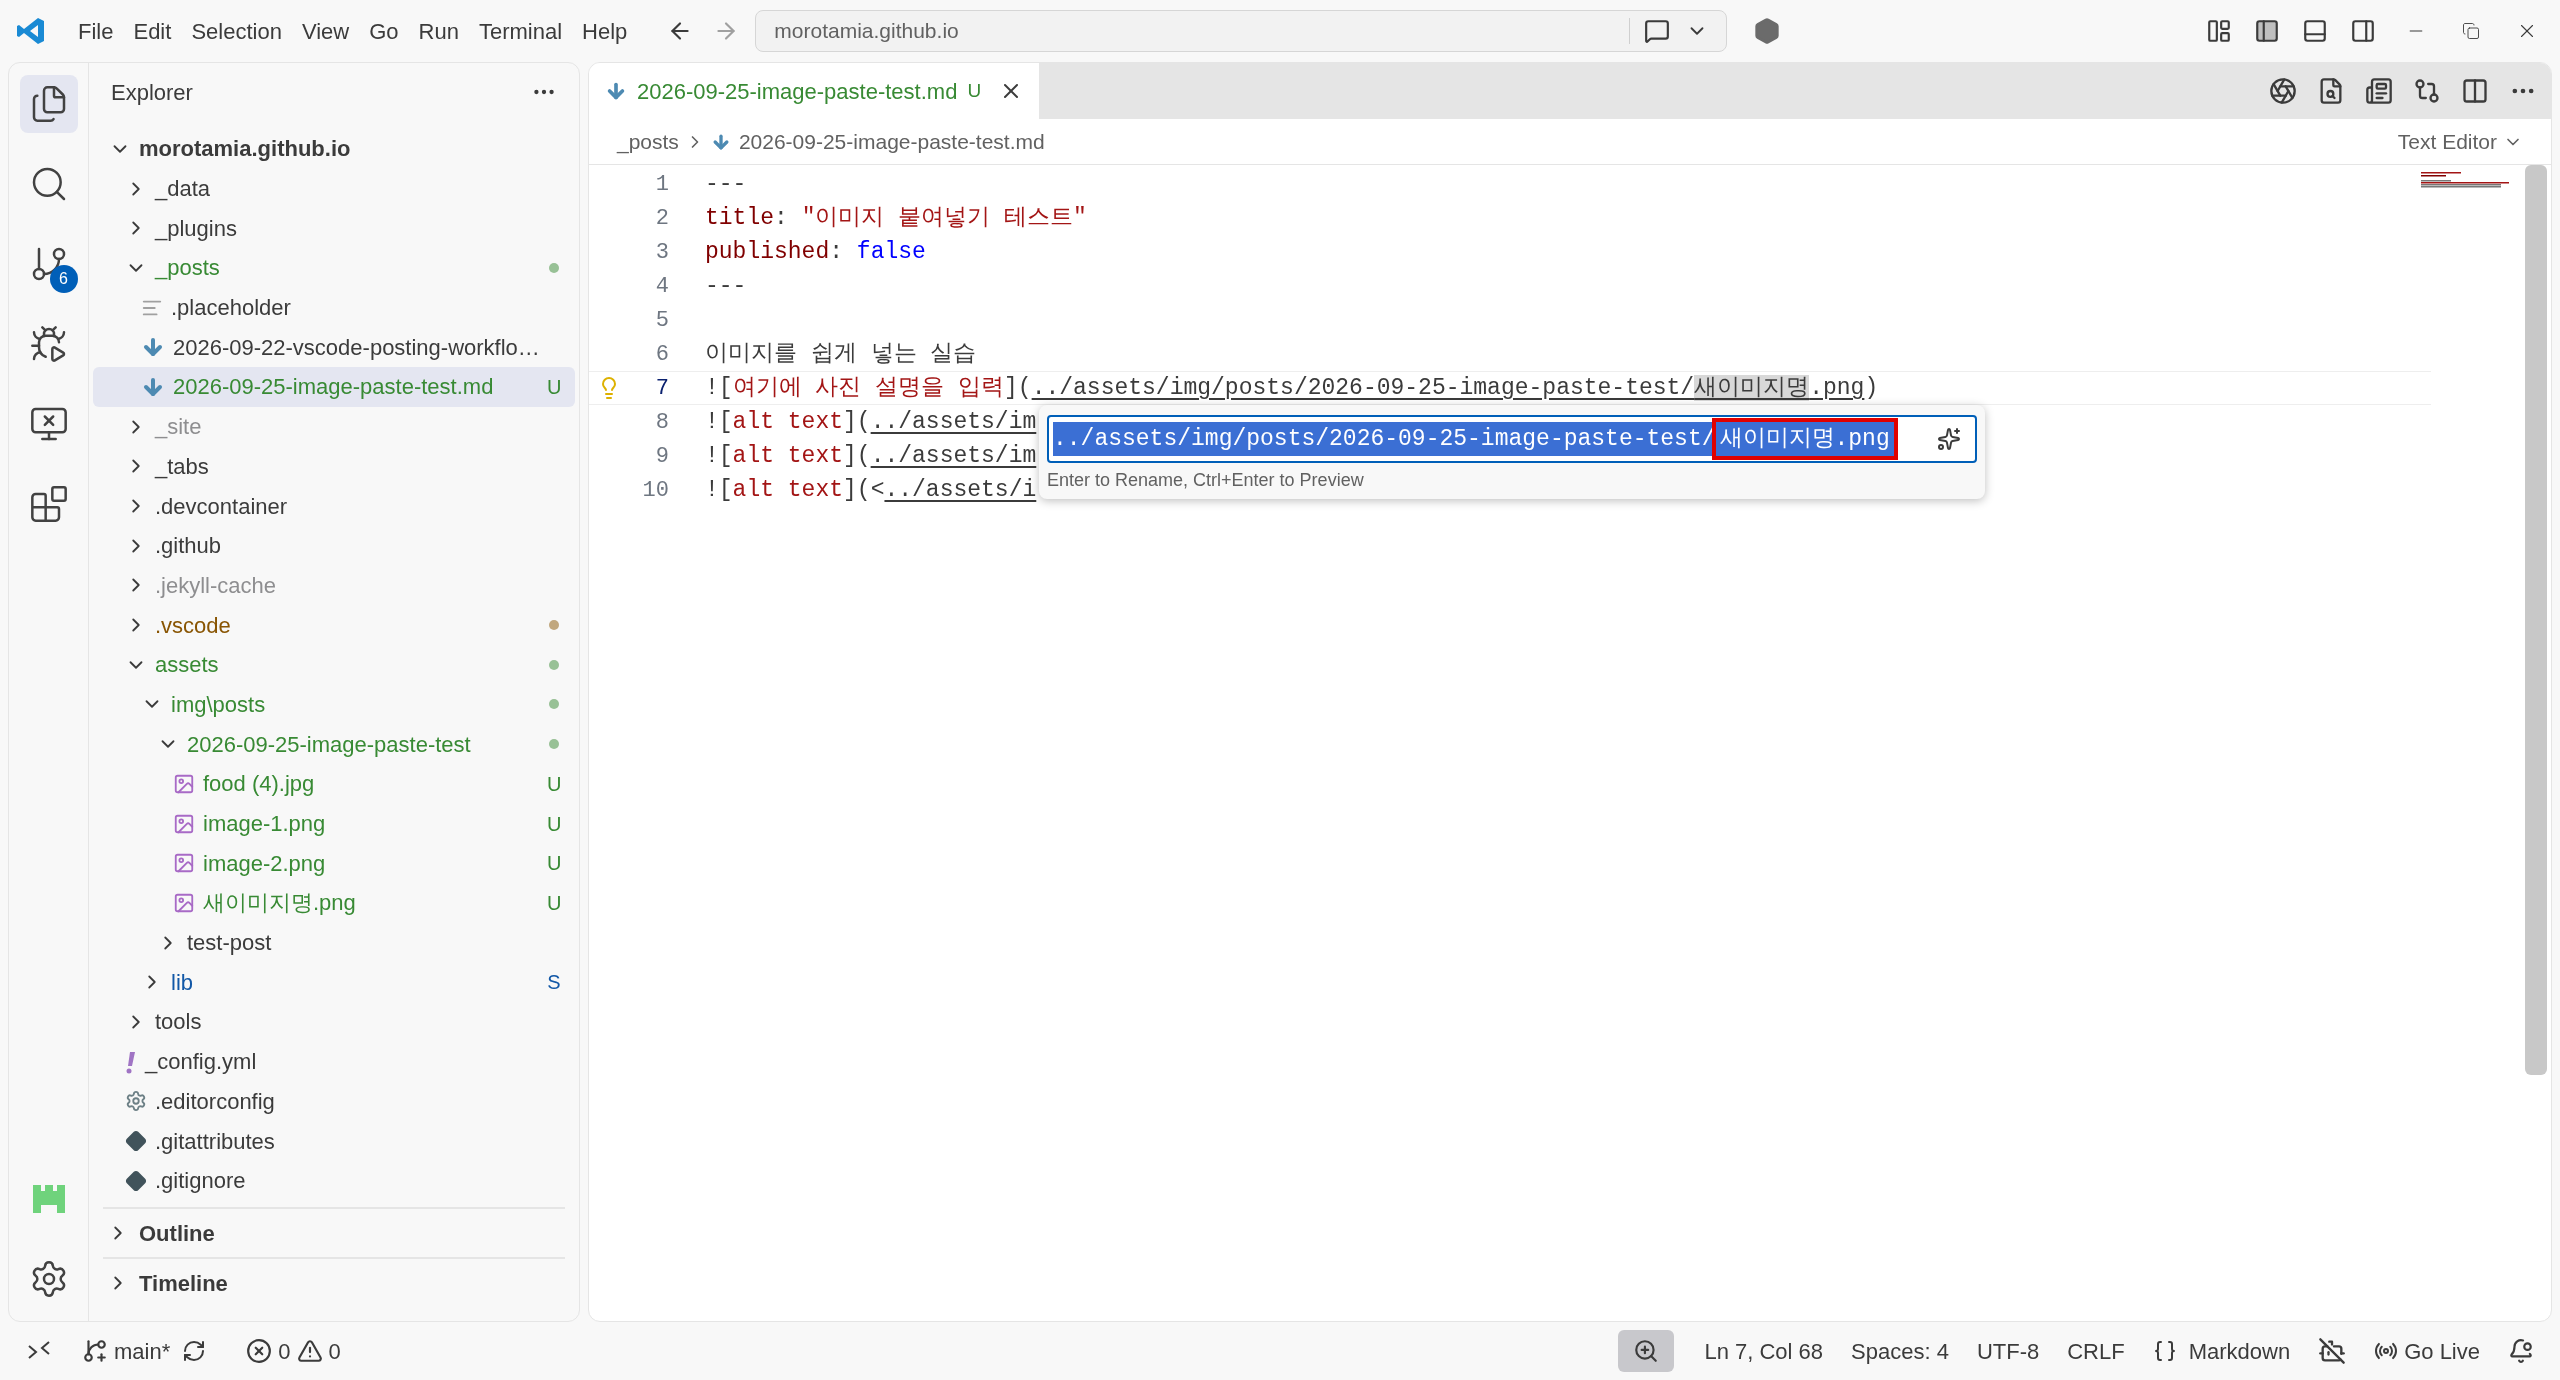 The width and height of the screenshot is (2560, 1380). Describe the element at coordinates (334, 1022) in the screenshot. I see `tree-item: tools` at that location.